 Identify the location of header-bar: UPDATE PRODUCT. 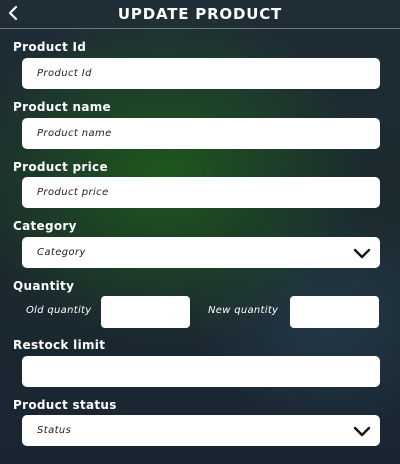
(200, 14).